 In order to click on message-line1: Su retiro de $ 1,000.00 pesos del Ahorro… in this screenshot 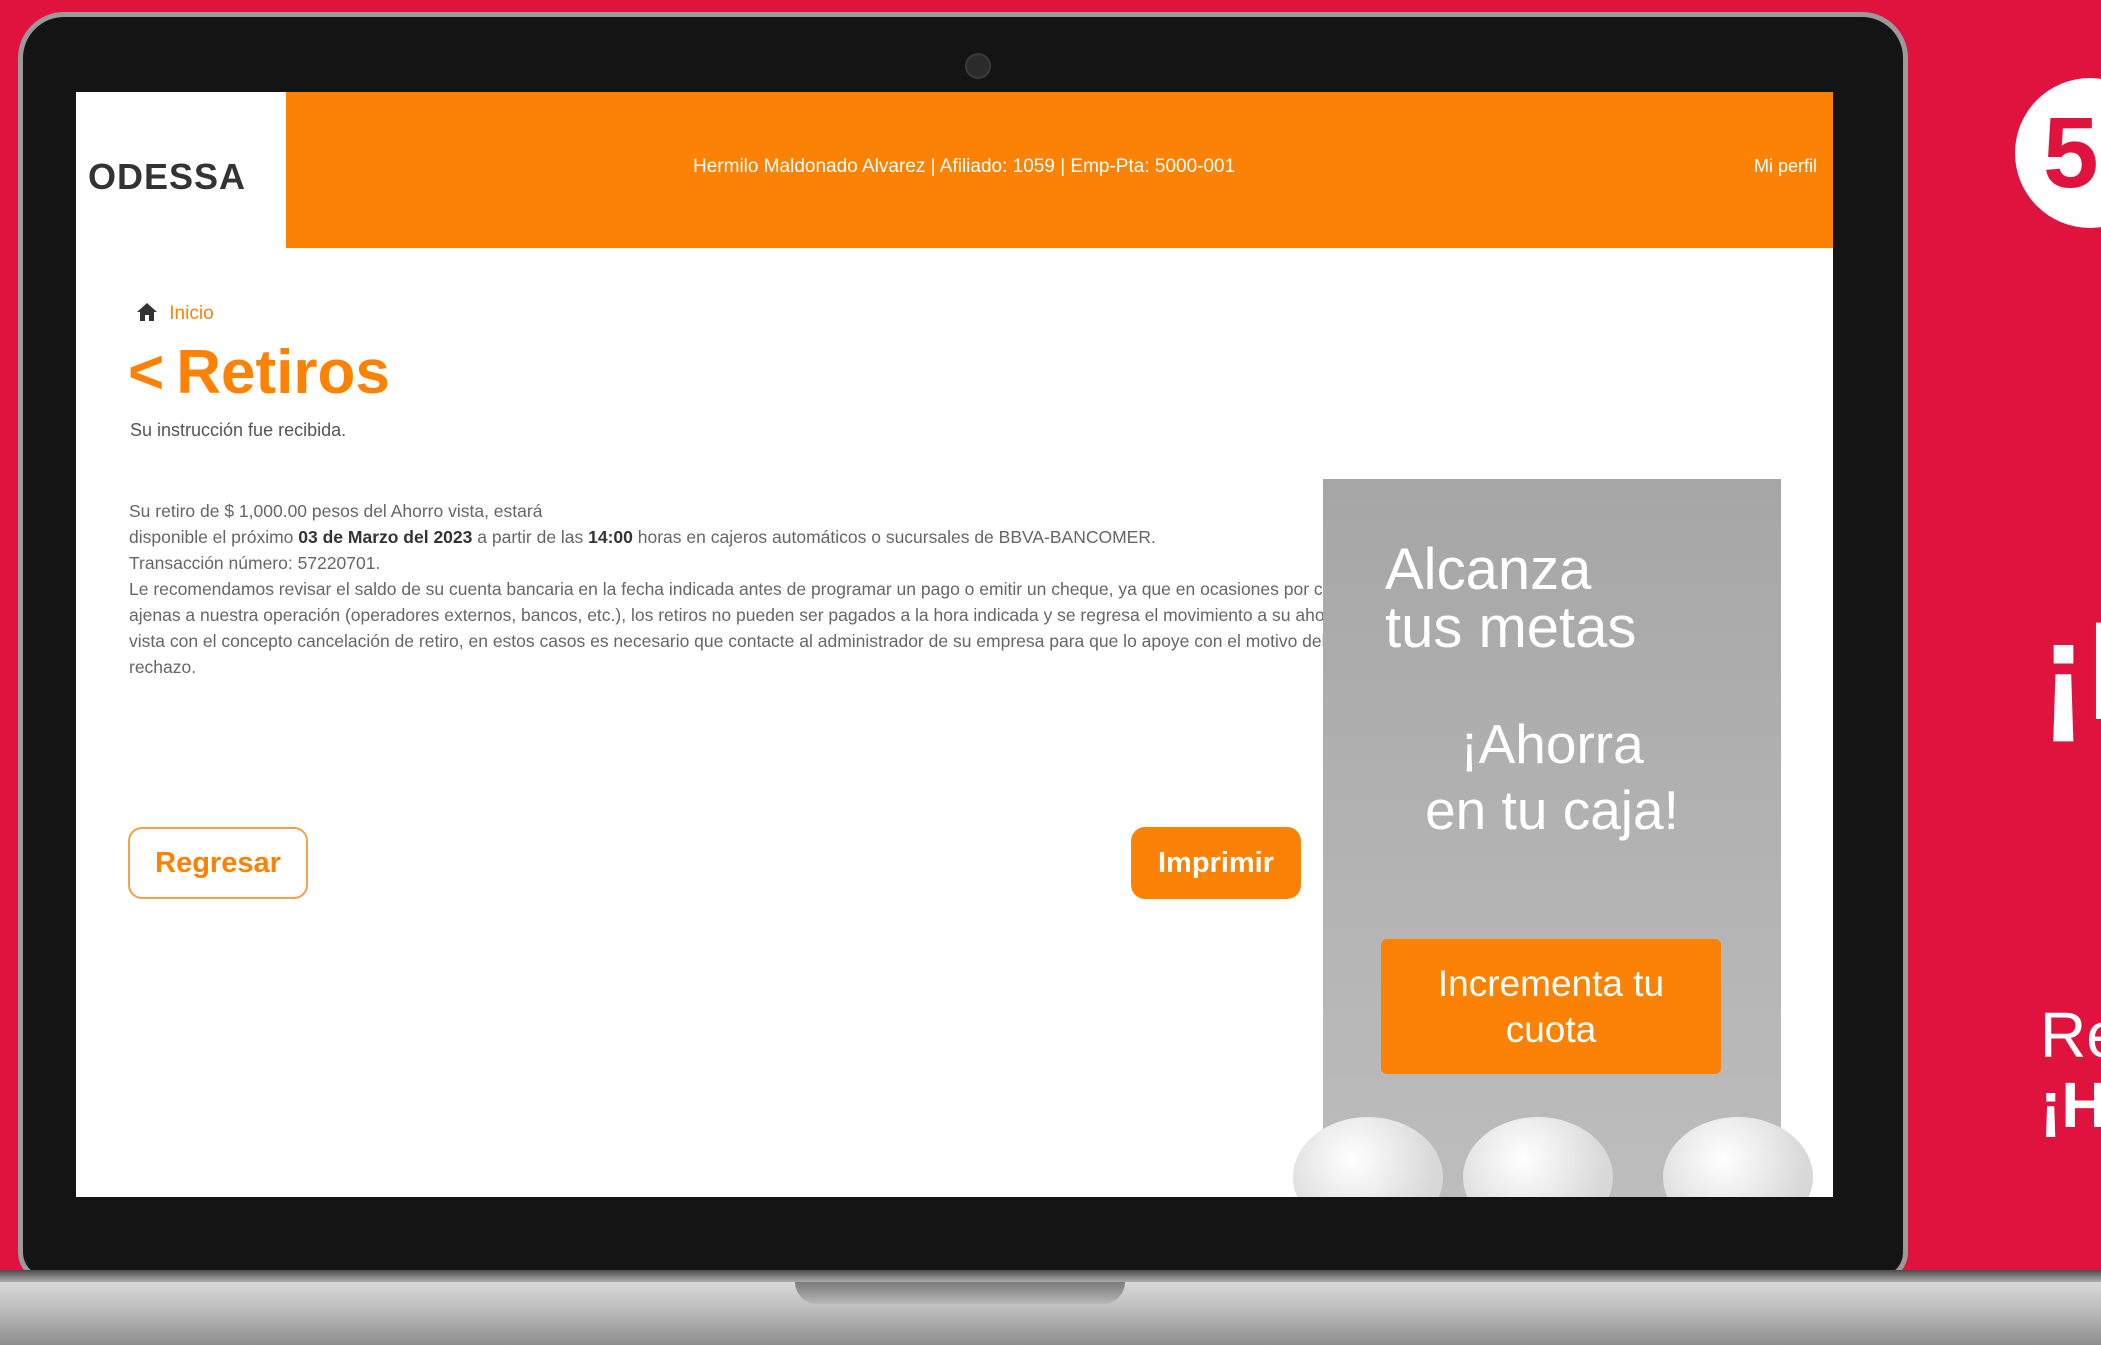, I will do `click(336, 511)`.